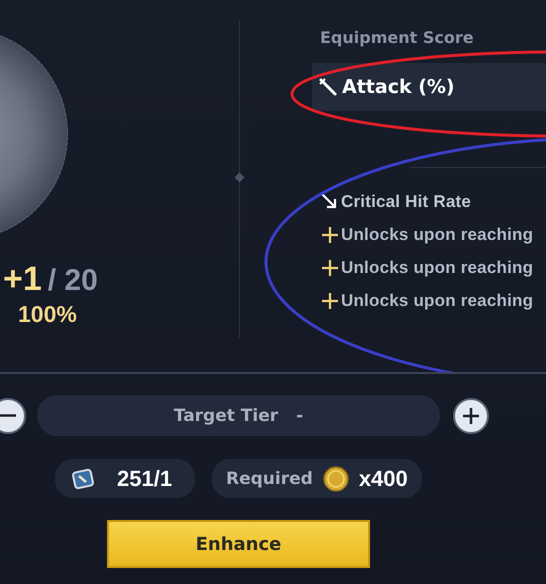 This screenshot has height=584, width=546. I want to click on enhance-level: +1, so click(22, 279).